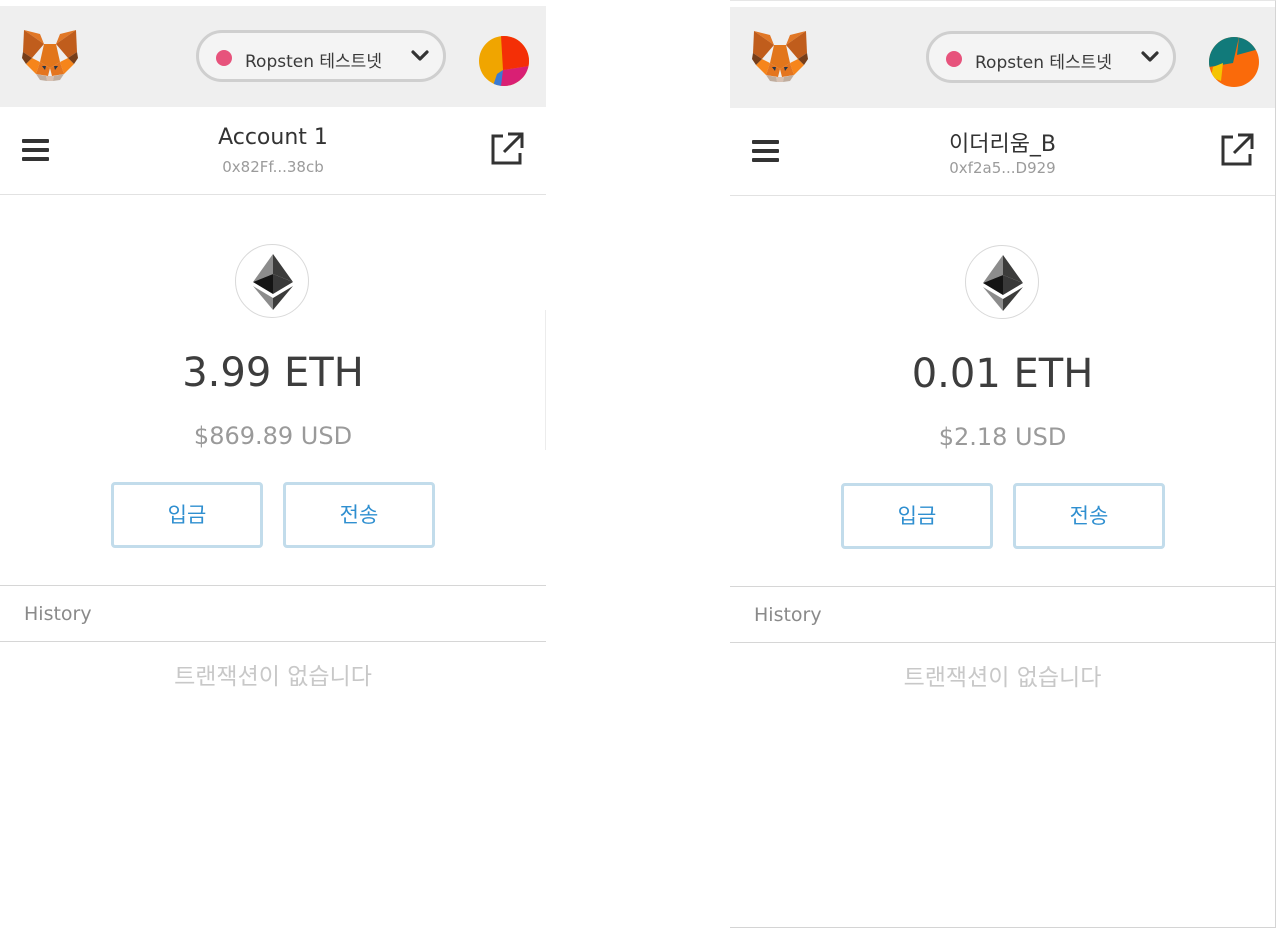 The image size is (1280, 928). What do you see at coordinates (1002, 142) in the screenshot?
I see `account-name: 이더리움_B` at bounding box center [1002, 142].